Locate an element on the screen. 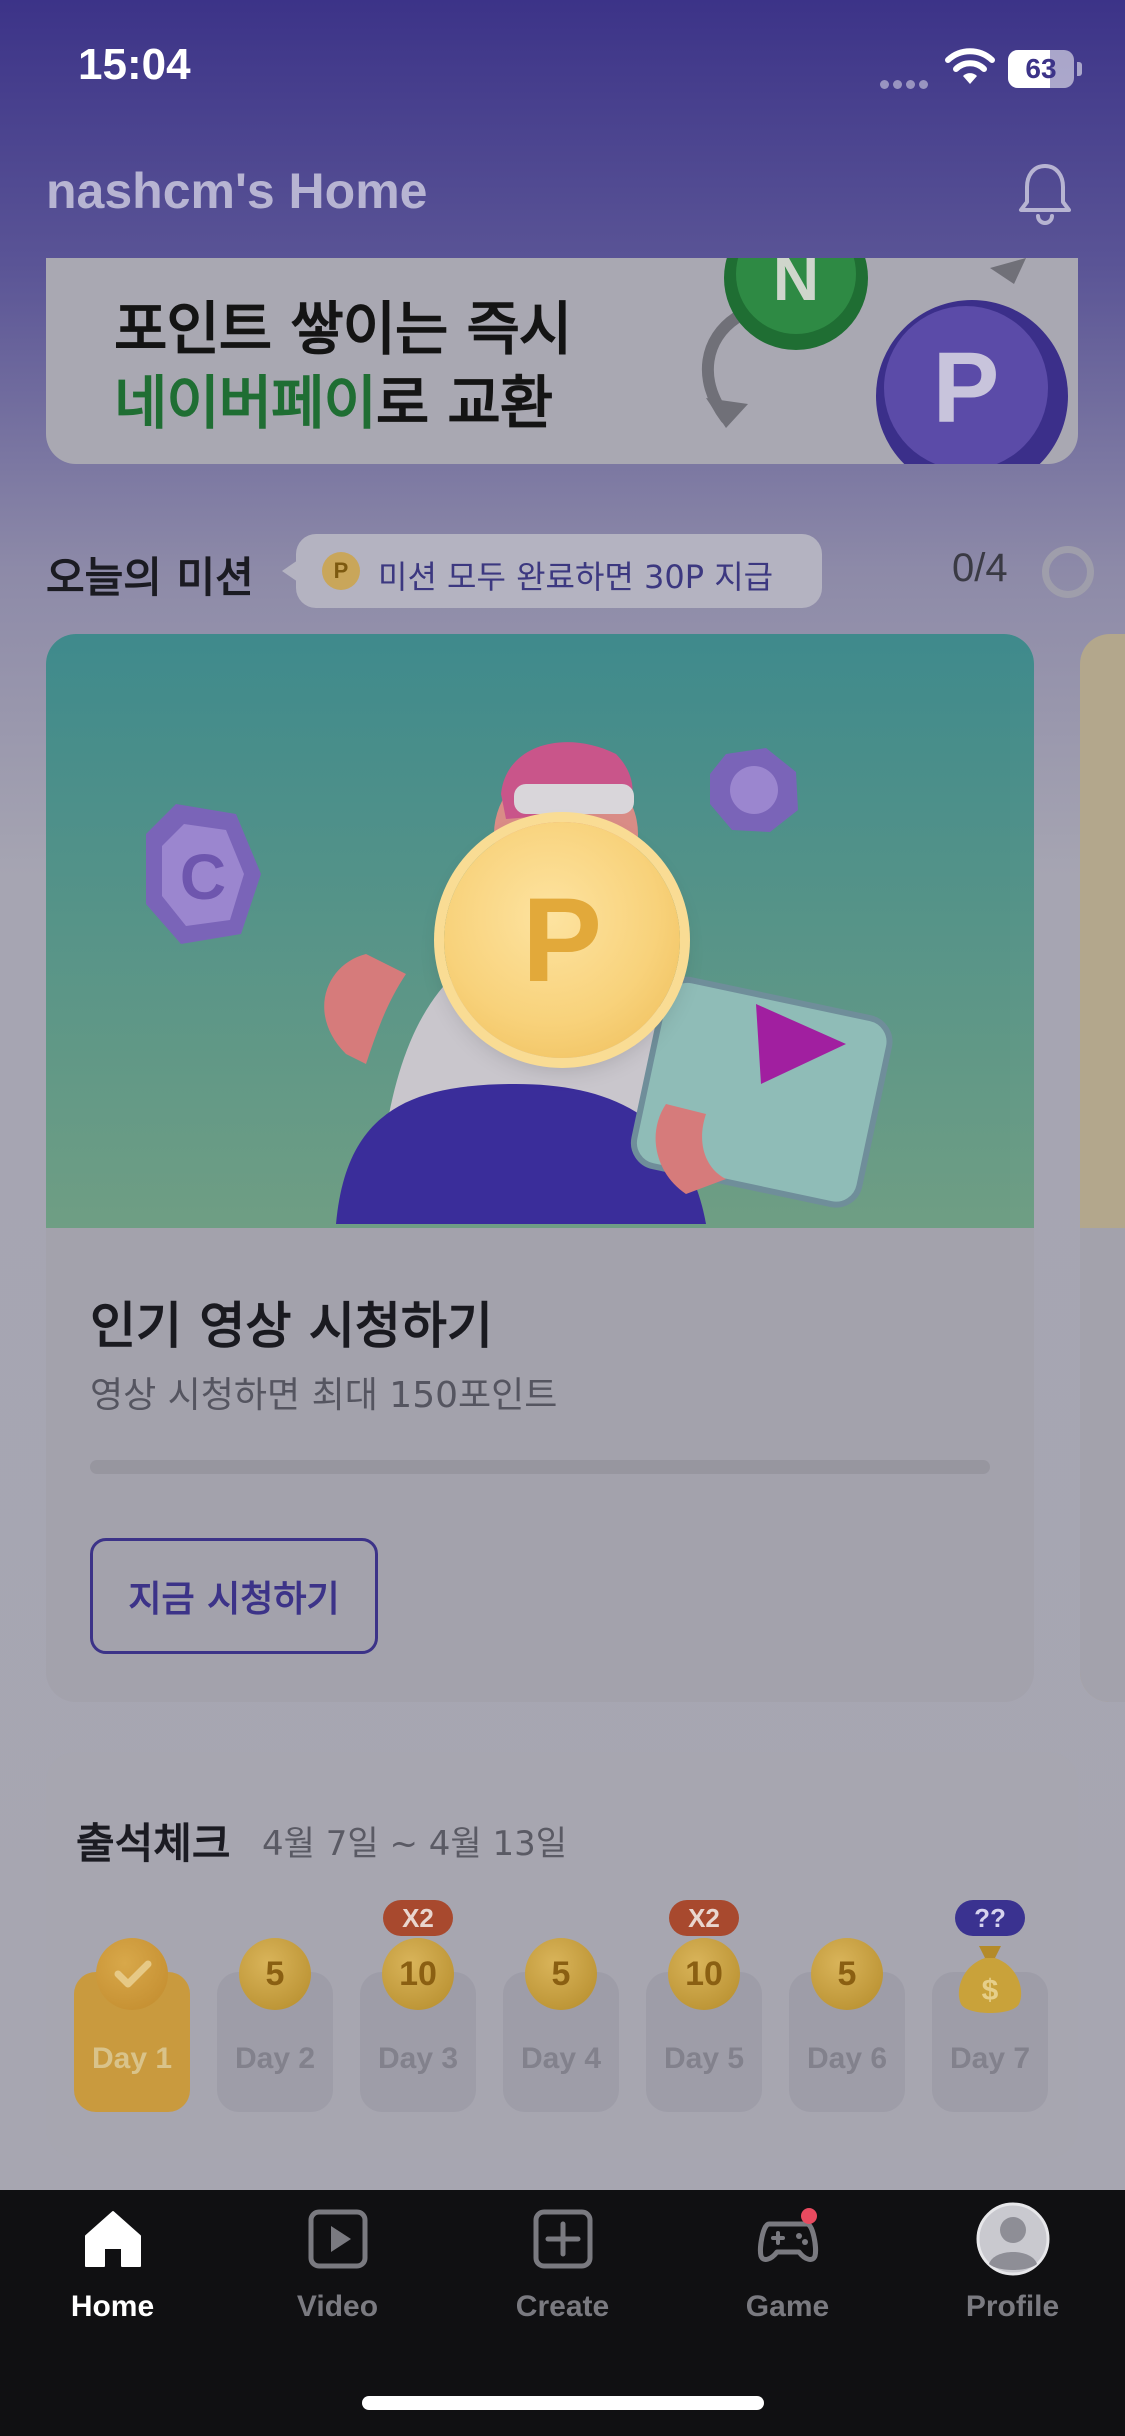  day-label: Day 5 is located at coordinates (704, 2058).